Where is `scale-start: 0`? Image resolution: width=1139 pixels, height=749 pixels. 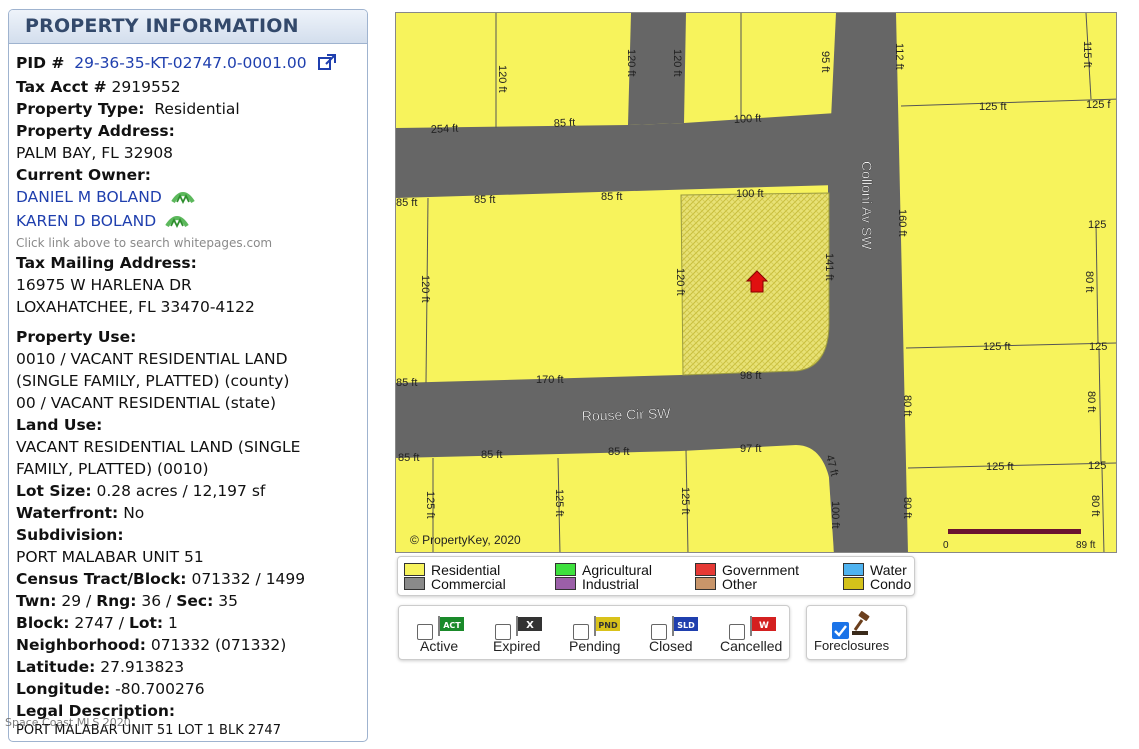 scale-start: 0 is located at coordinates (946, 545).